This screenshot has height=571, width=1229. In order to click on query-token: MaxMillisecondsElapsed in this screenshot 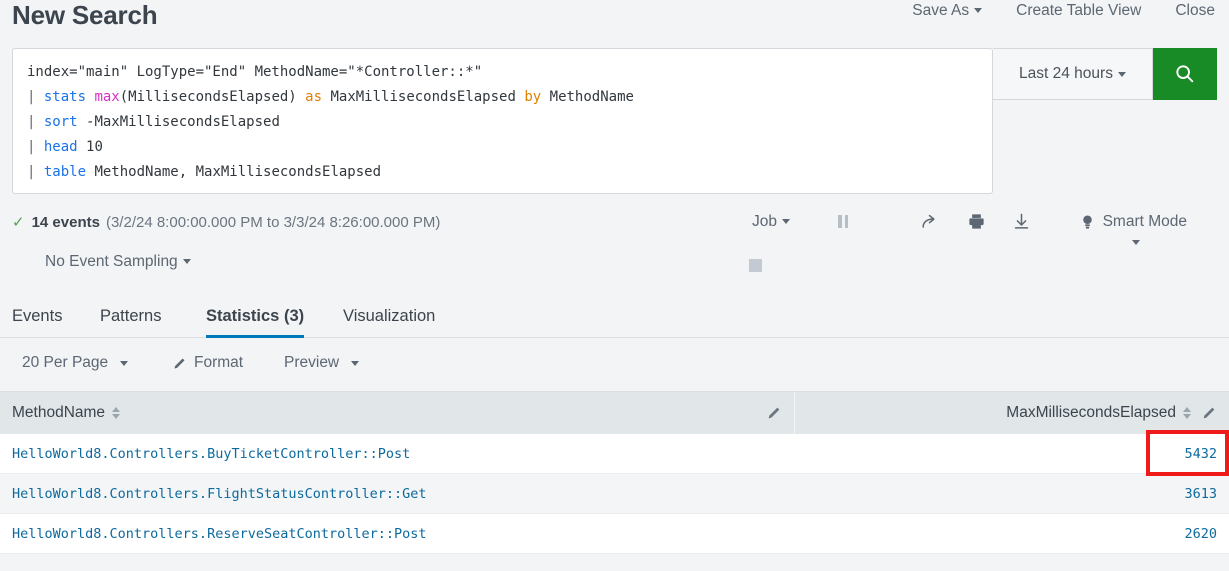, I will do `click(427, 97)`.